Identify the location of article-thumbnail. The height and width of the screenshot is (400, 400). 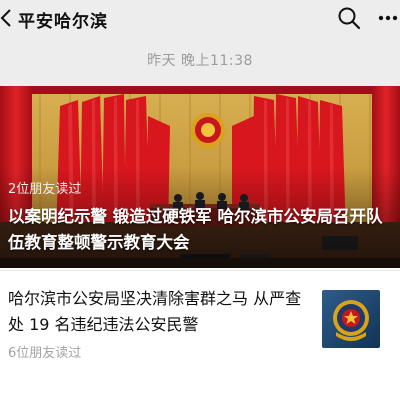
(351, 319).